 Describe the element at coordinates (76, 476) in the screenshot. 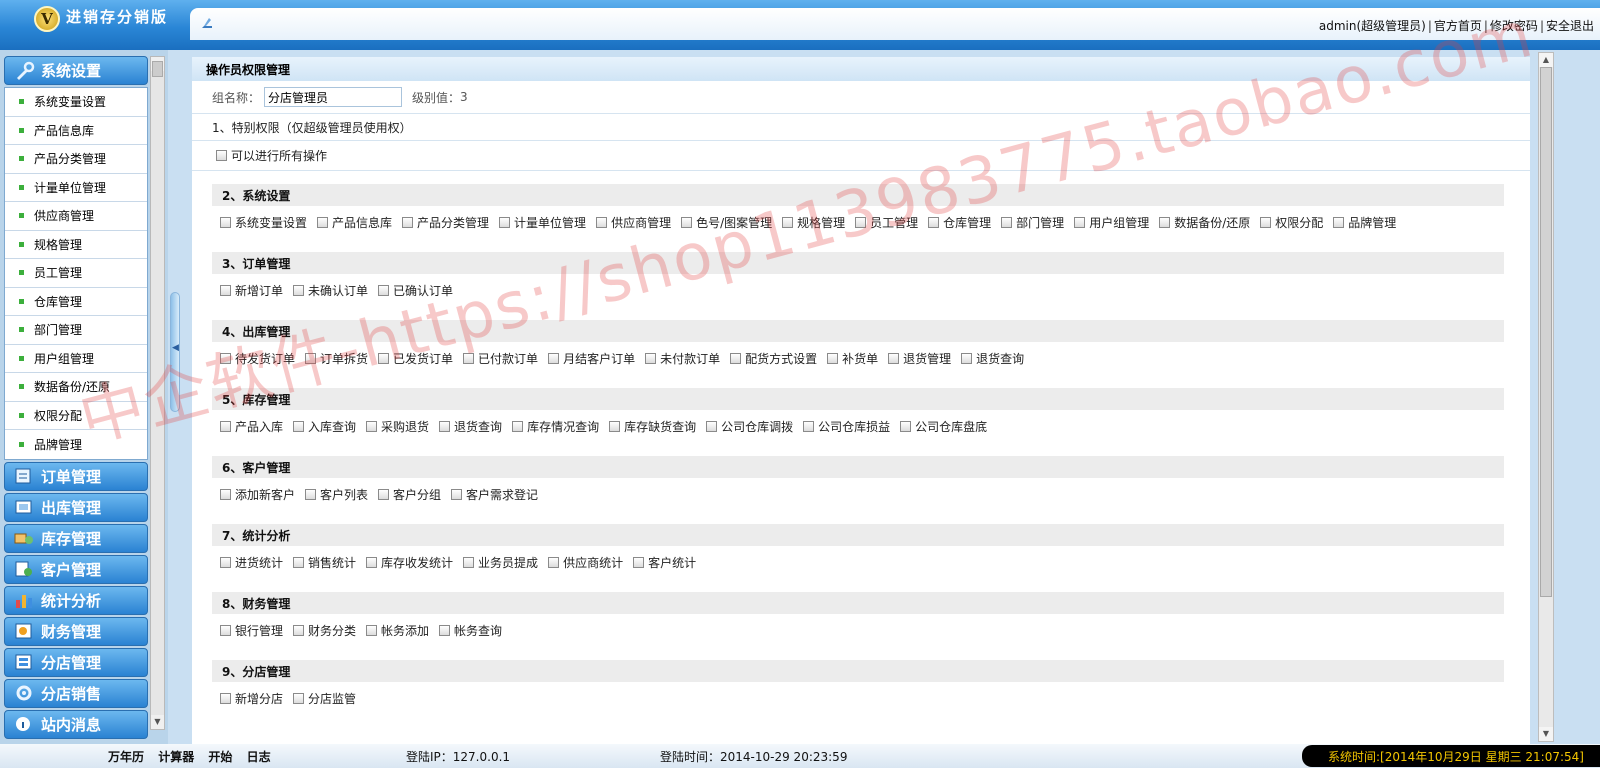

I see `menu-order: 订单管理` at that location.